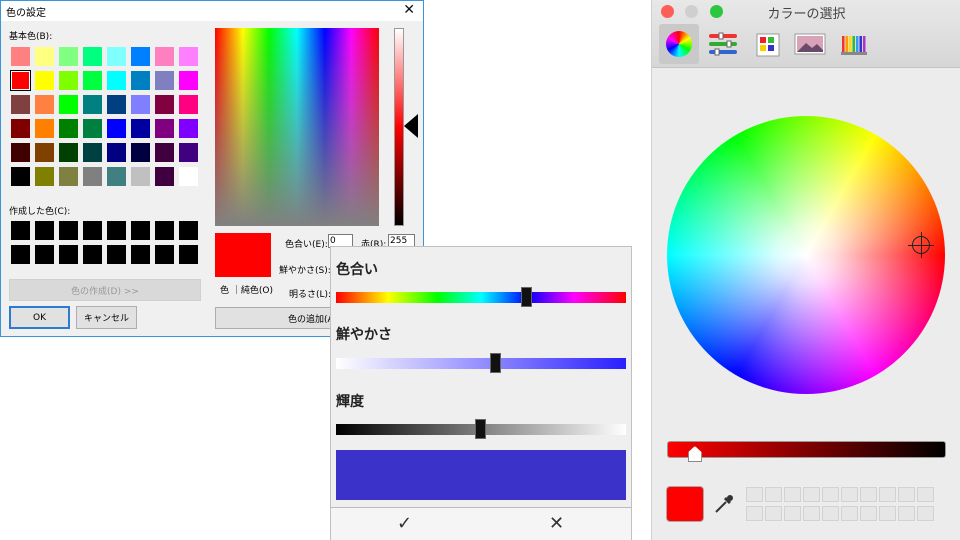  I want to click on saturation-slider-thumb, so click(495, 363).